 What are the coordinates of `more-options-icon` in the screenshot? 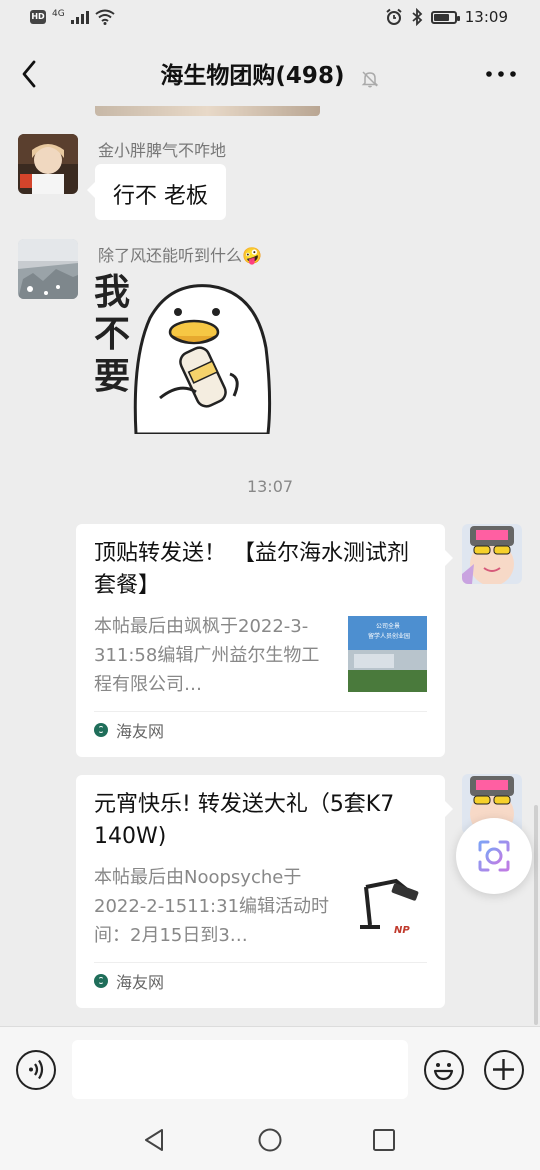 It's located at (501, 74).